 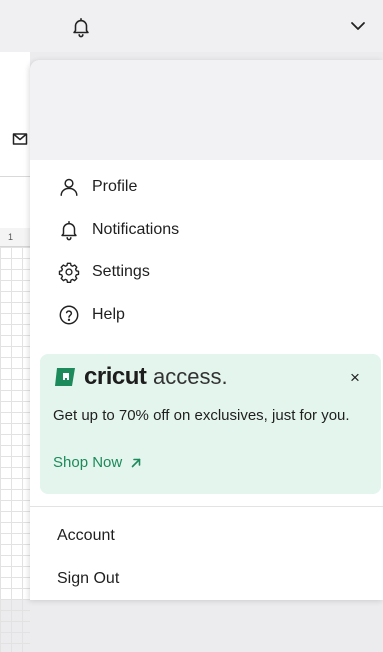 What do you see at coordinates (15, 449) in the screenshot?
I see `canvas-grid` at bounding box center [15, 449].